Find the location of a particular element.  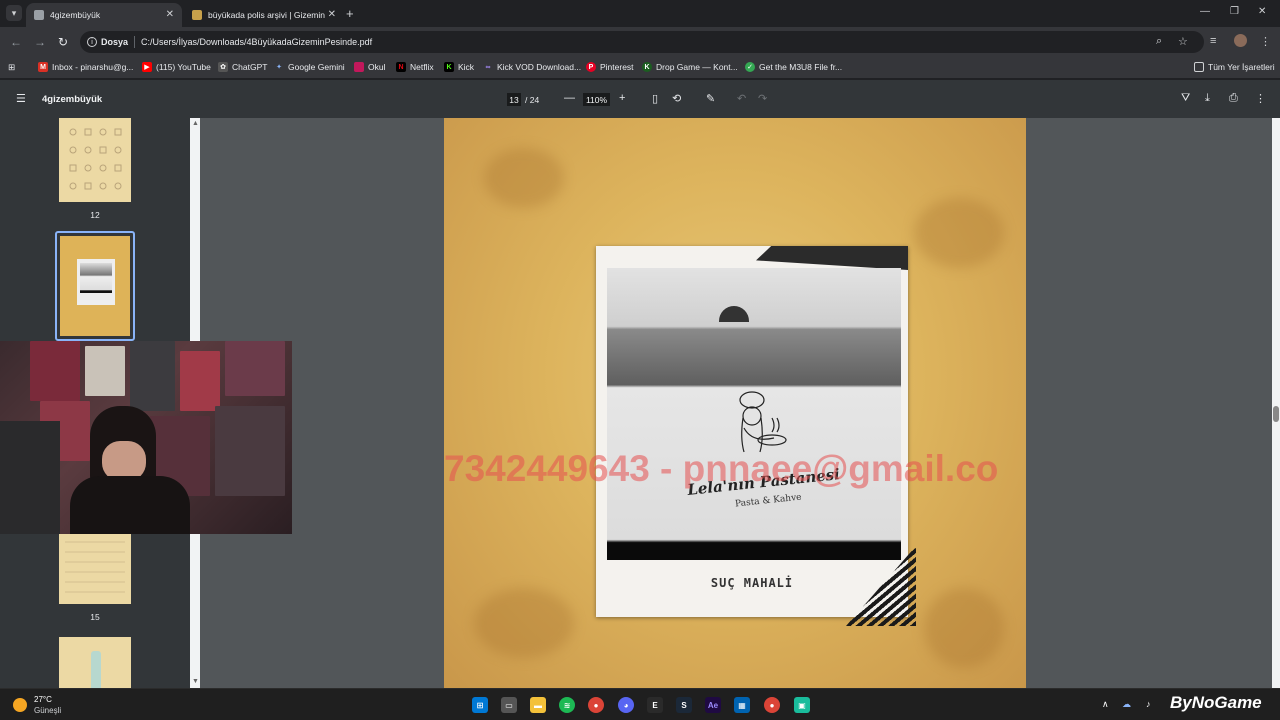

kickvod-icon: ∞ is located at coordinates (488, 67).